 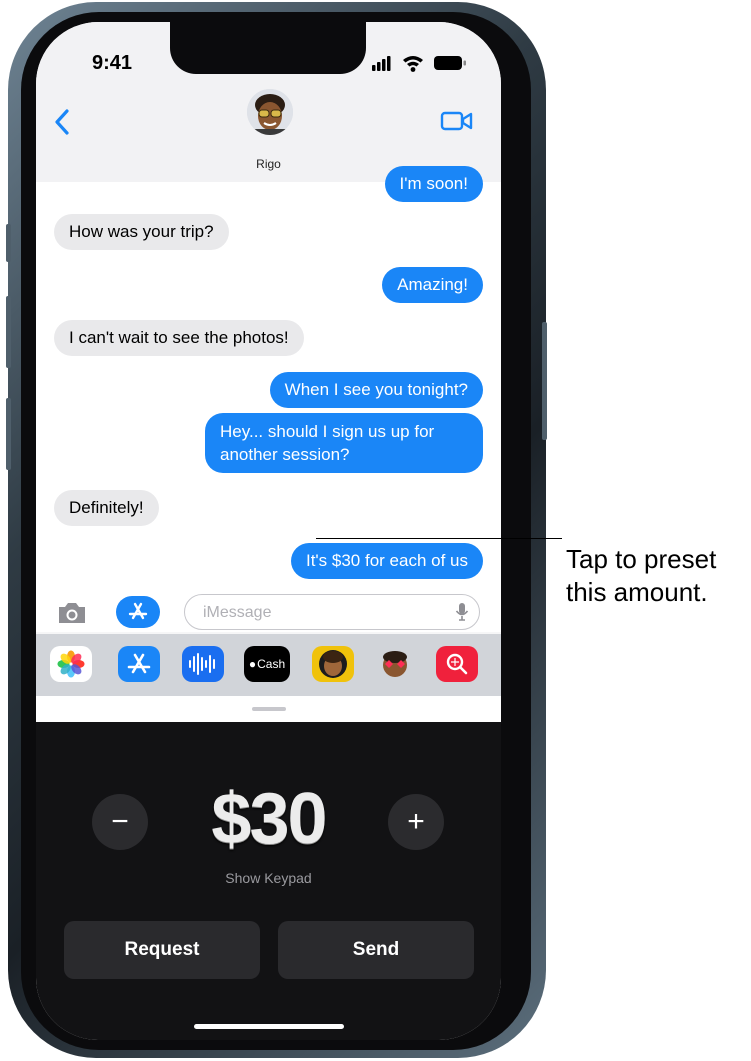 What do you see at coordinates (162, 950) in the screenshot?
I see `request-button: Request` at bounding box center [162, 950].